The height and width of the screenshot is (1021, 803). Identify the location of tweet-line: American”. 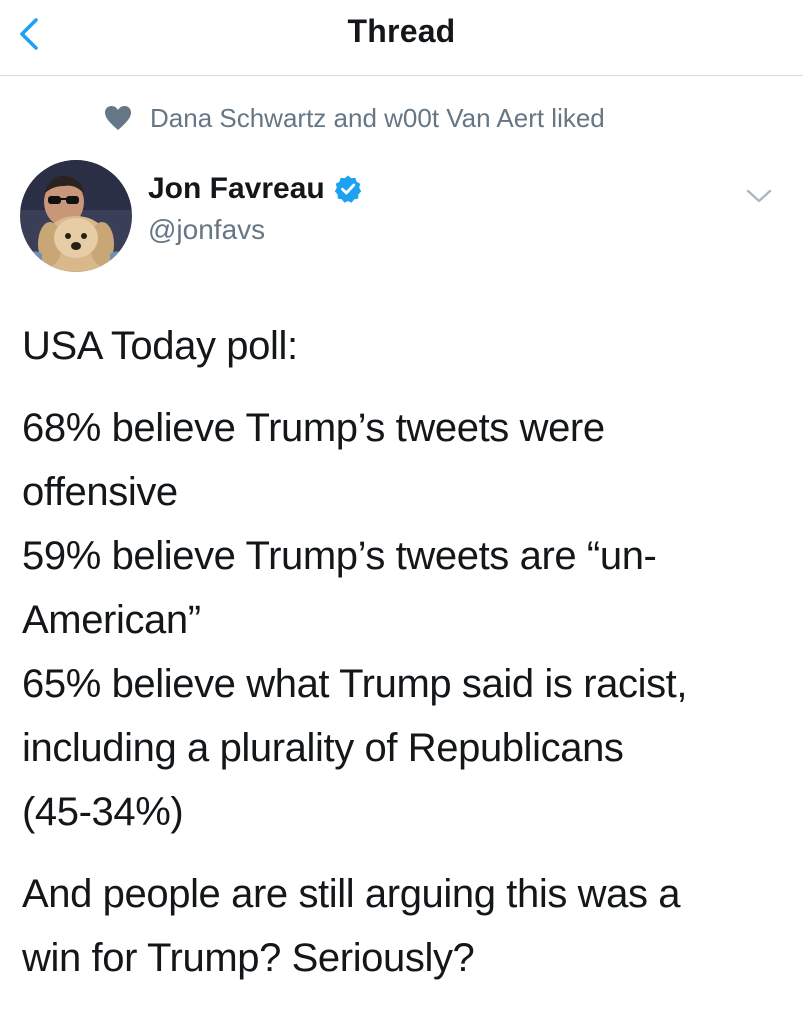
(111, 620).